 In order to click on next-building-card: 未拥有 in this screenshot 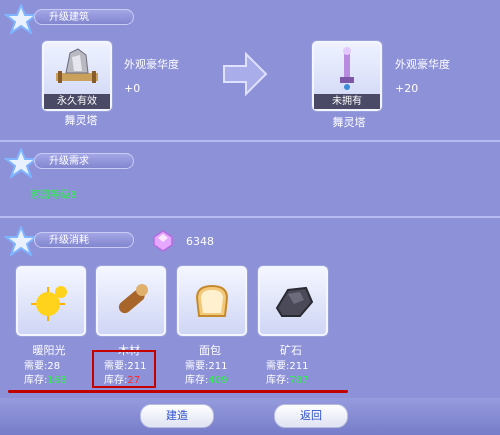, I will do `click(347, 76)`.